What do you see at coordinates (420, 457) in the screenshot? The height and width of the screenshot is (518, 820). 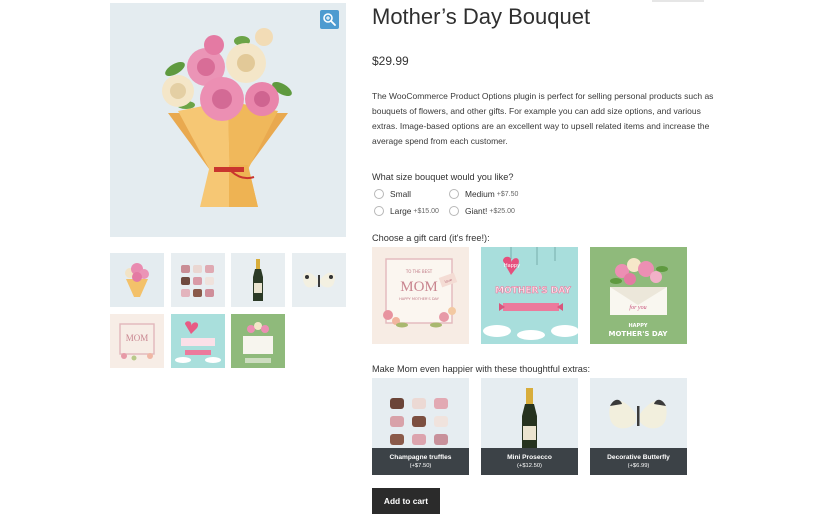 I see `extra-name: Champagne truffles` at bounding box center [420, 457].